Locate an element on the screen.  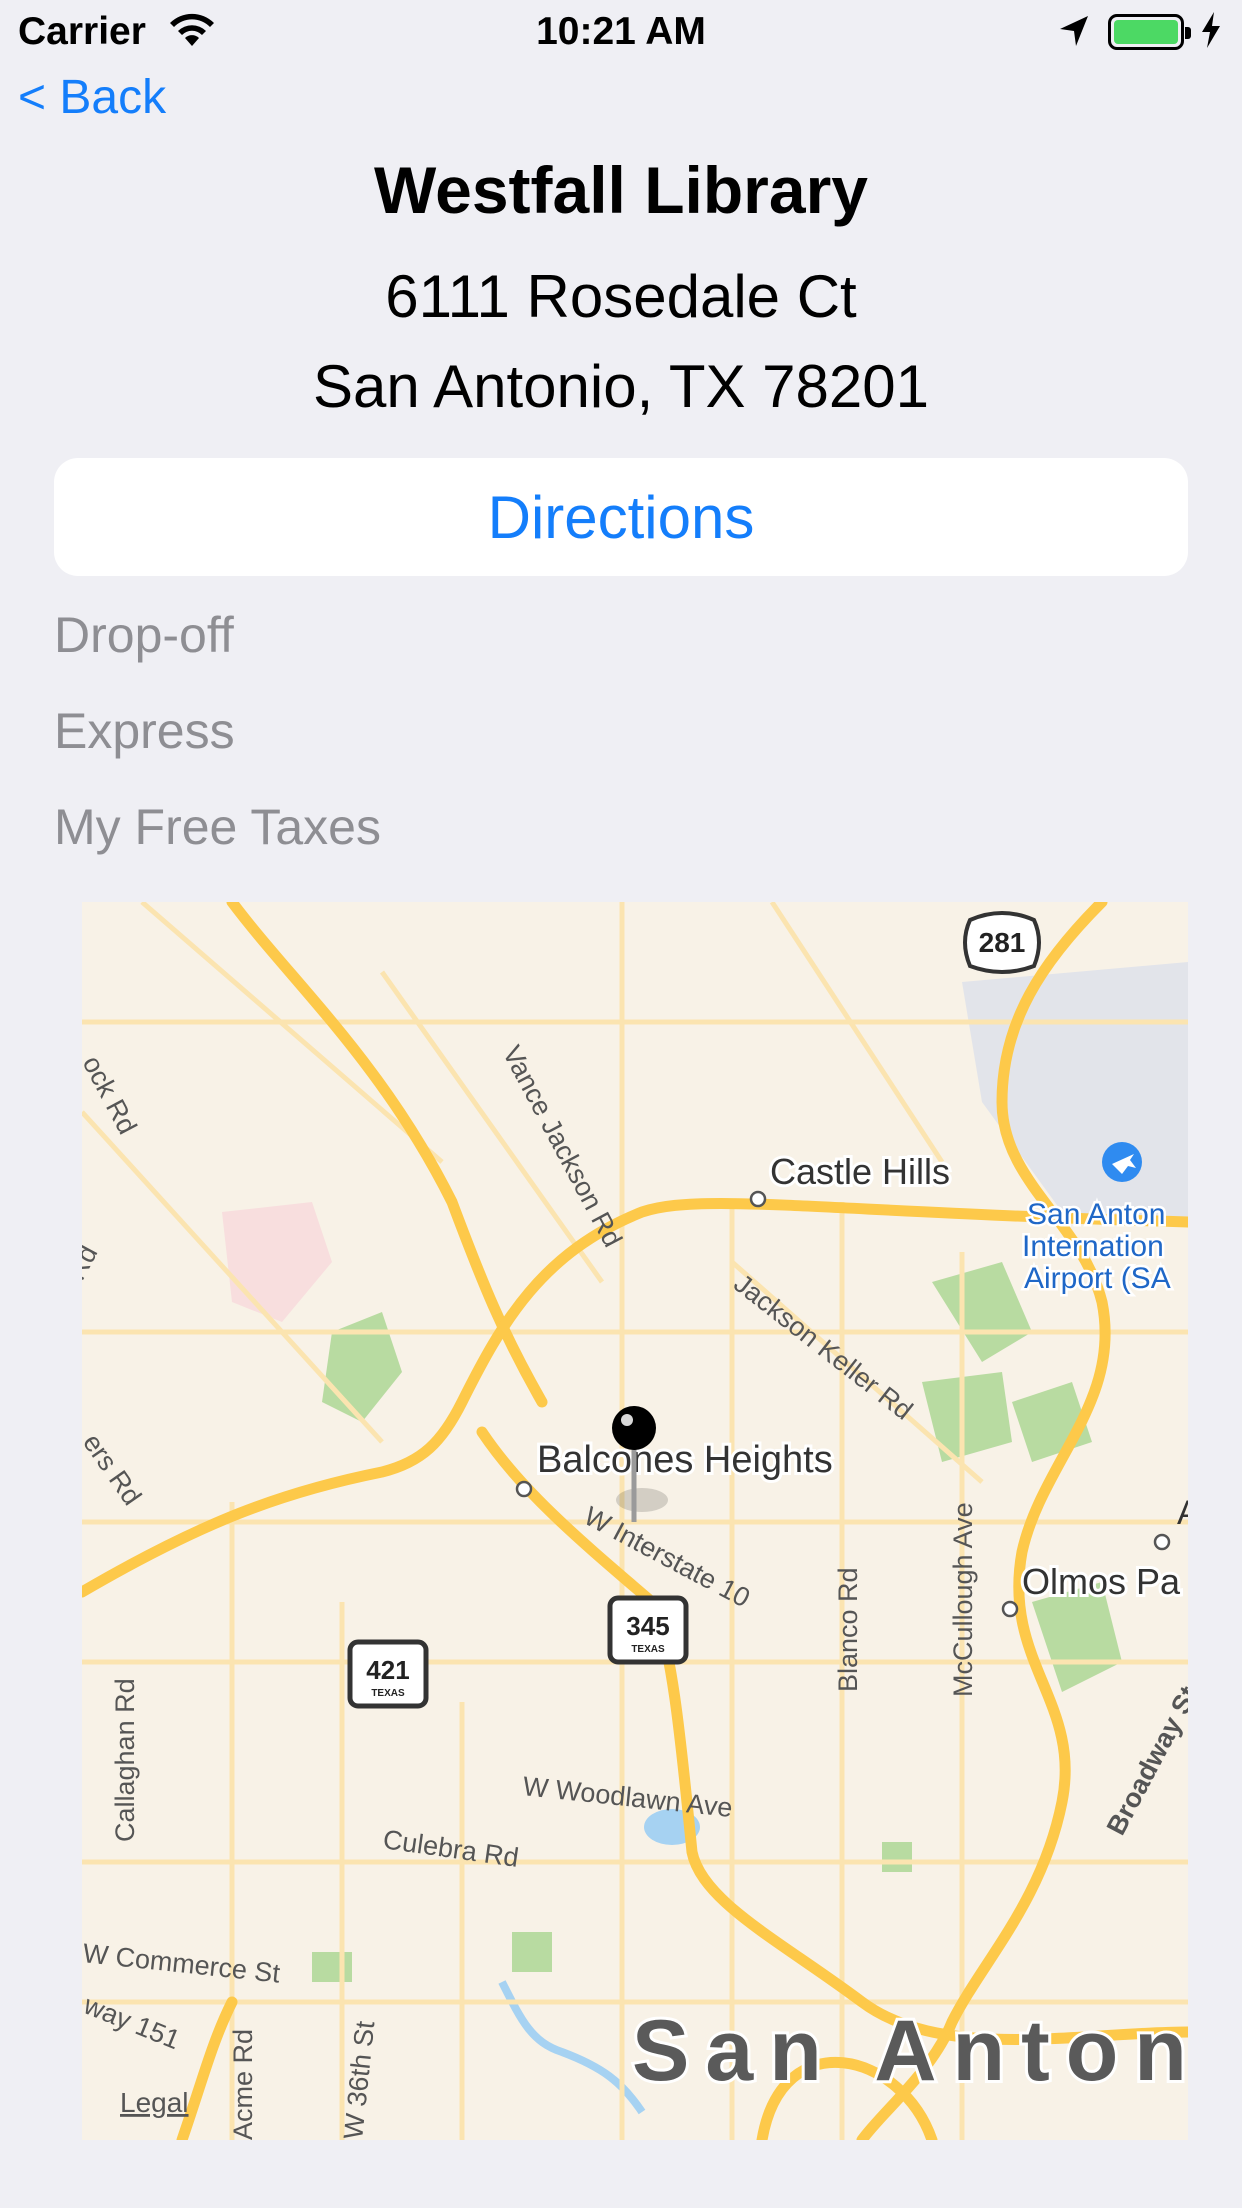
service-item: My Free Taxes is located at coordinates (217, 827).